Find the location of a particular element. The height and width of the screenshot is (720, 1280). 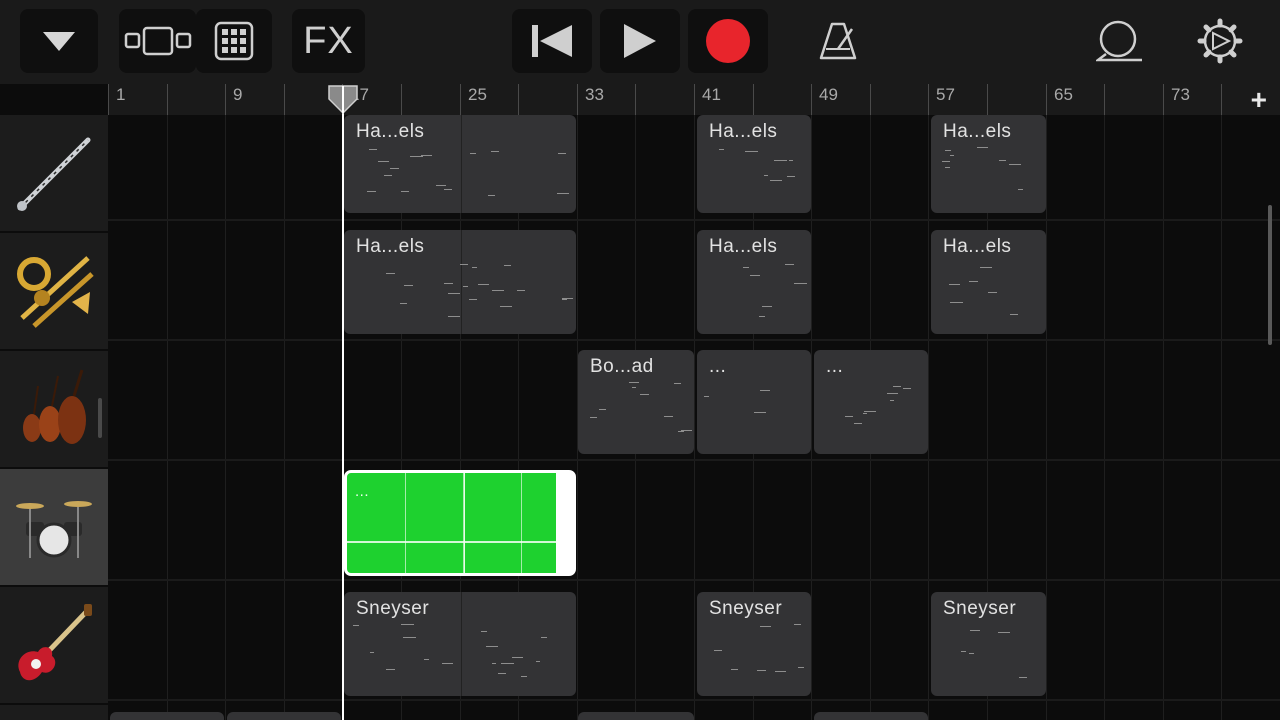

bass-guitar-icon is located at coordinates (55, 642).